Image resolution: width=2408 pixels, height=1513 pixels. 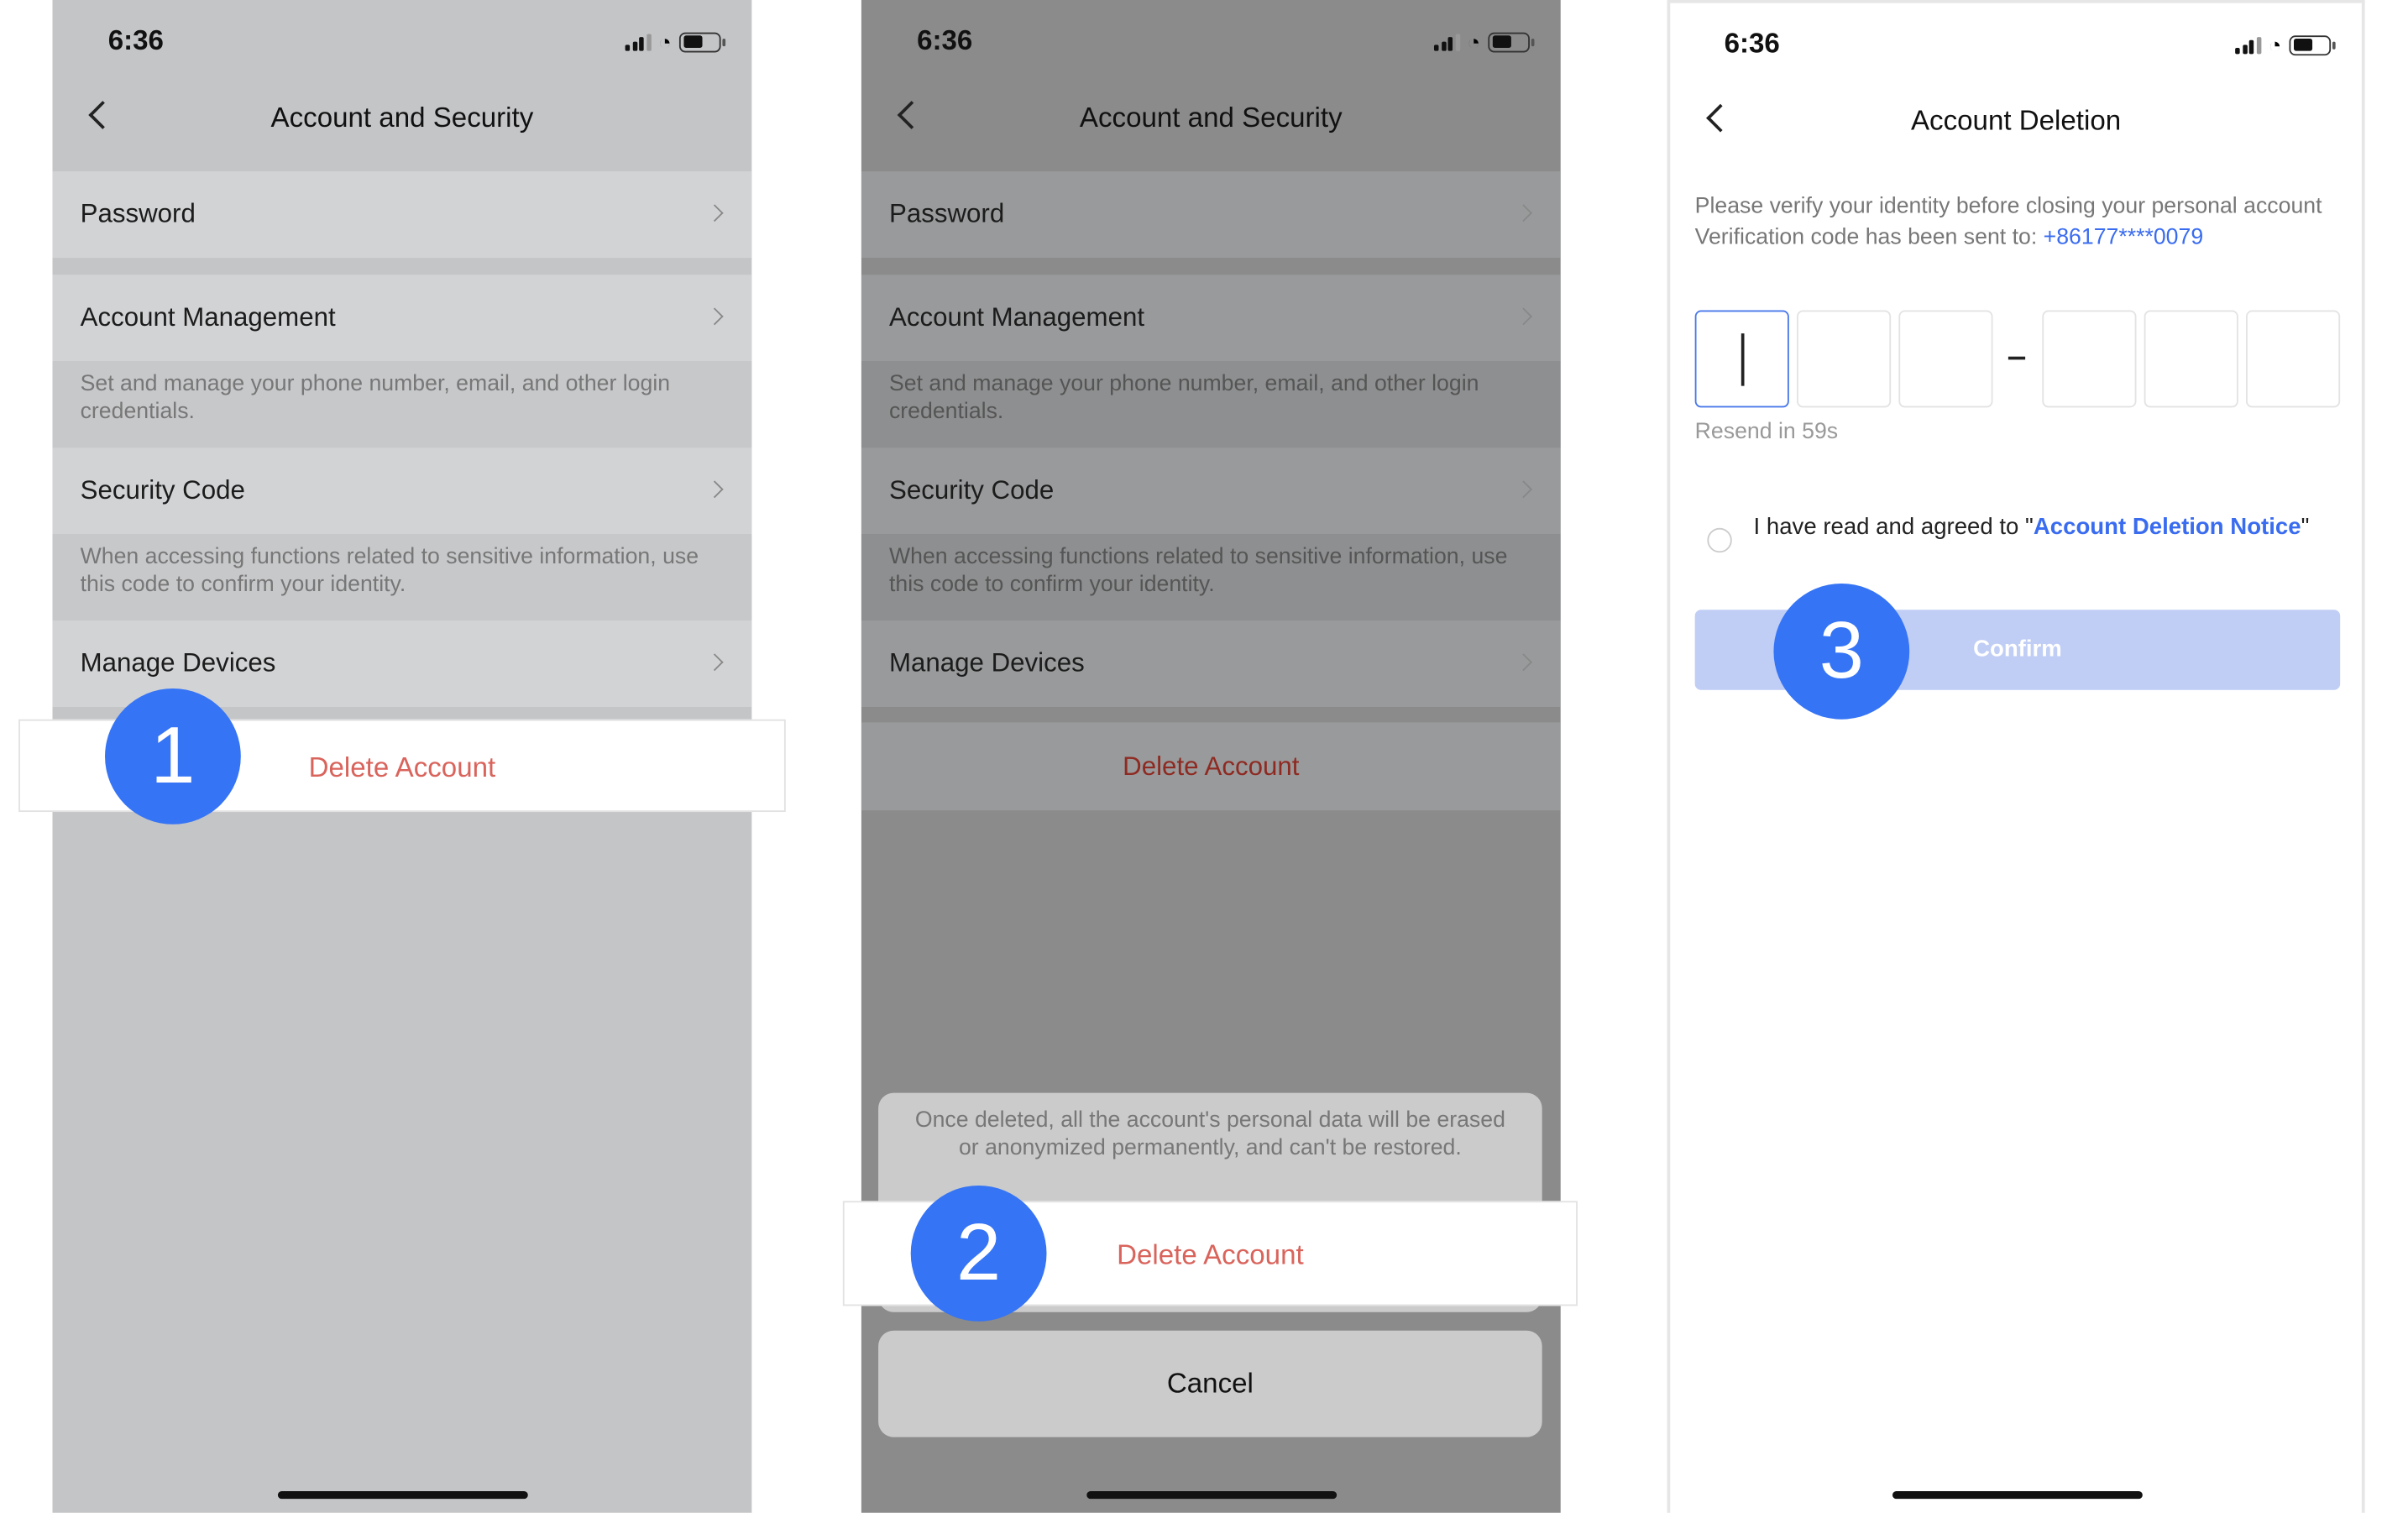 I want to click on masked-phone: +86177****0079, so click(x=2123, y=238).